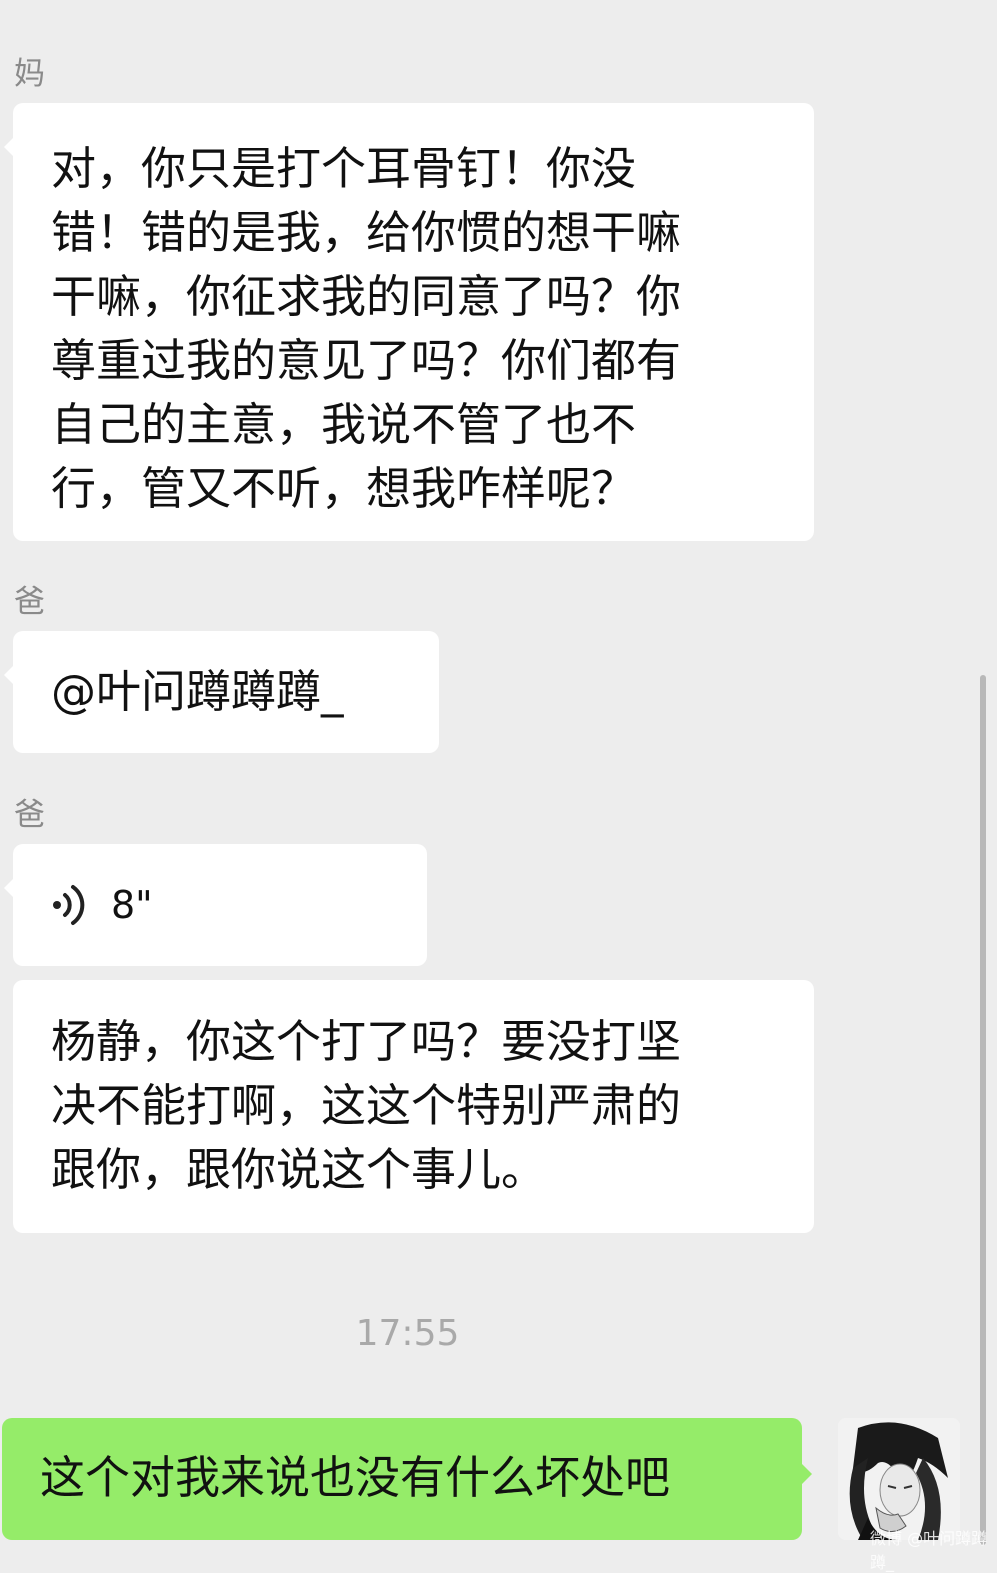 This screenshot has width=997, height=1573. I want to click on message-line: 干嘛，你征求我的同意了吗？你, so click(366, 296).